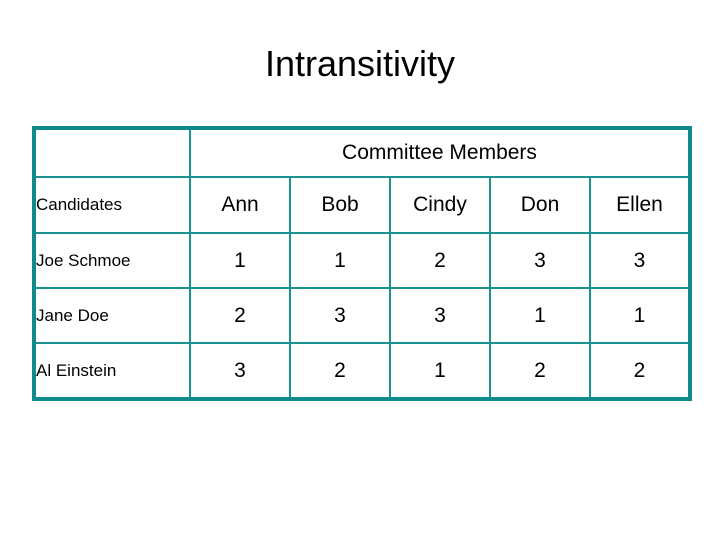 Image resolution: width=720 pixels, height=540 pixels. I want to click on candidate-name-1: Jane Doe, so click(112, 315).